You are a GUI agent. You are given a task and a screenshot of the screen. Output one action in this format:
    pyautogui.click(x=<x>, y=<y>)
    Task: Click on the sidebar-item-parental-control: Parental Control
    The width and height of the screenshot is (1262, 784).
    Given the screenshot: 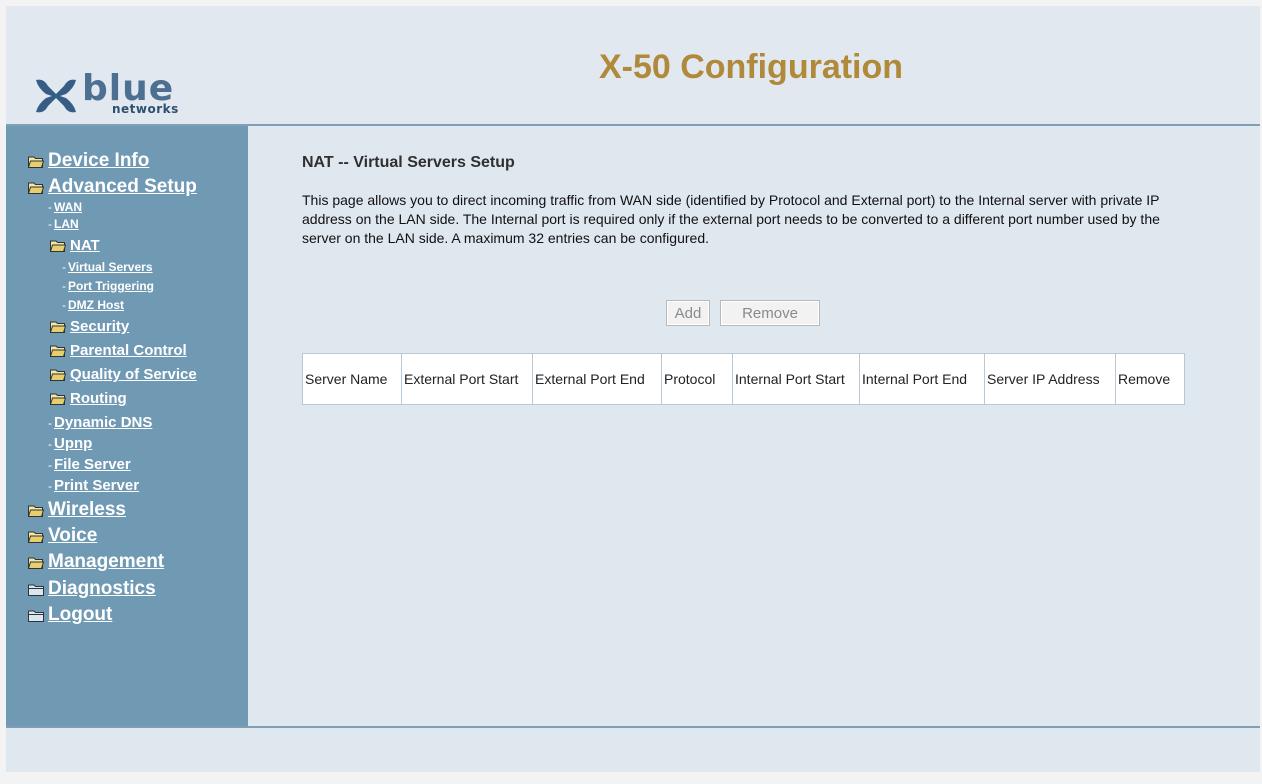 What is the action you would take?
    pyautogui.click(x=118, y=350)
    